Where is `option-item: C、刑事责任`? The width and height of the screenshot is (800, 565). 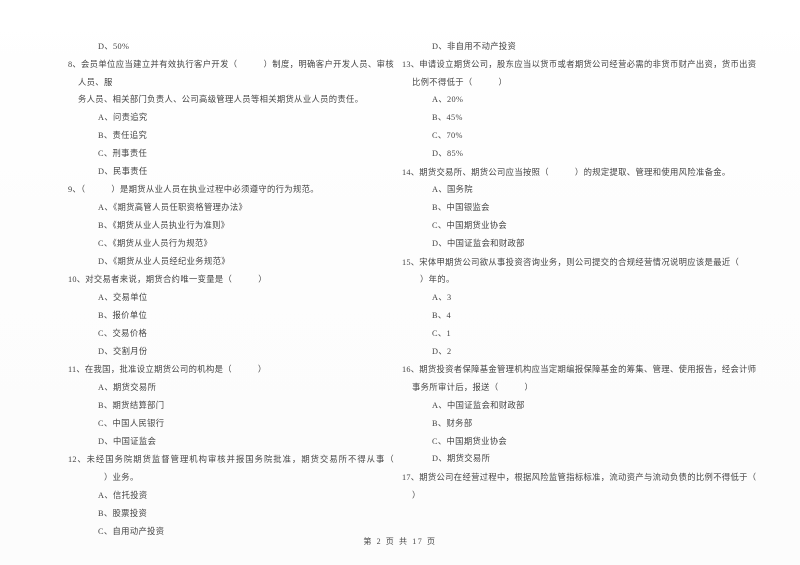
option-item: C、刑事责任 is located at coordinates (236, 154).